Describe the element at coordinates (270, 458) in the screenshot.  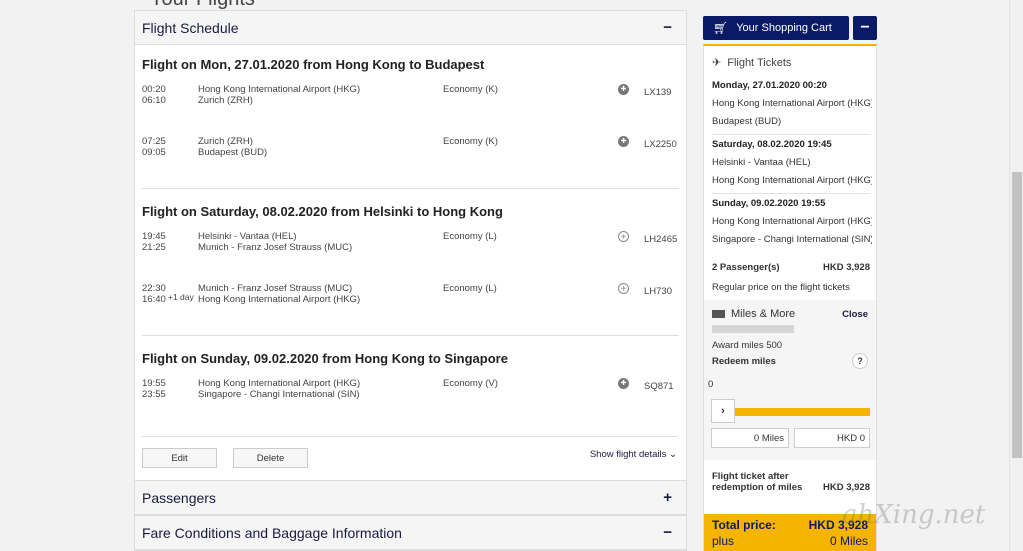
I see `delete-button: Delete` at that location.